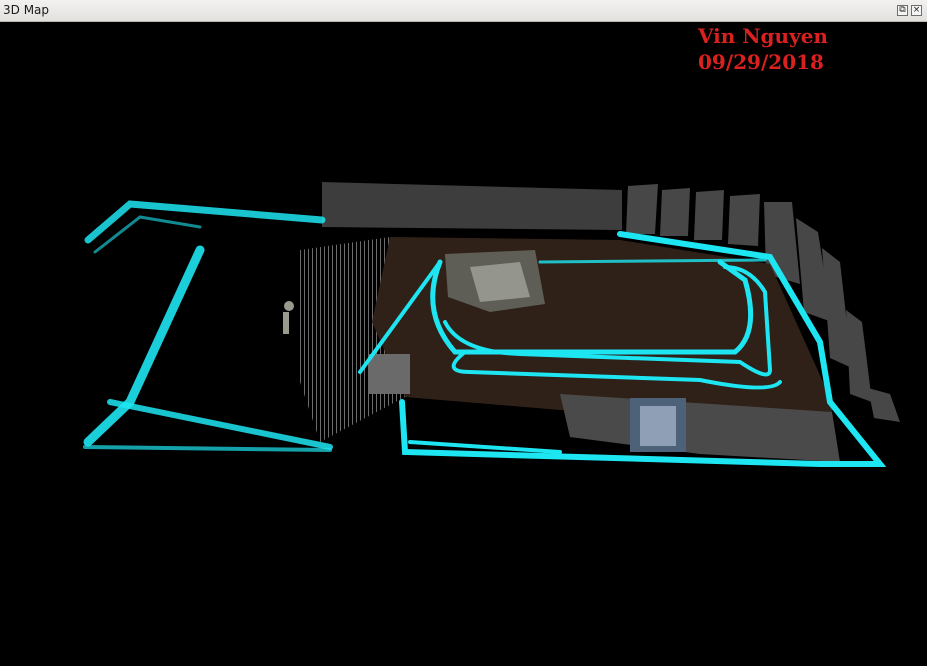 The image size is (927, 666). What do you see at coordinates (763, 49) in the screenshot?
I see `author-watermark: Vin Nguyen 09/29/2018` at bounding box center [763, 49].